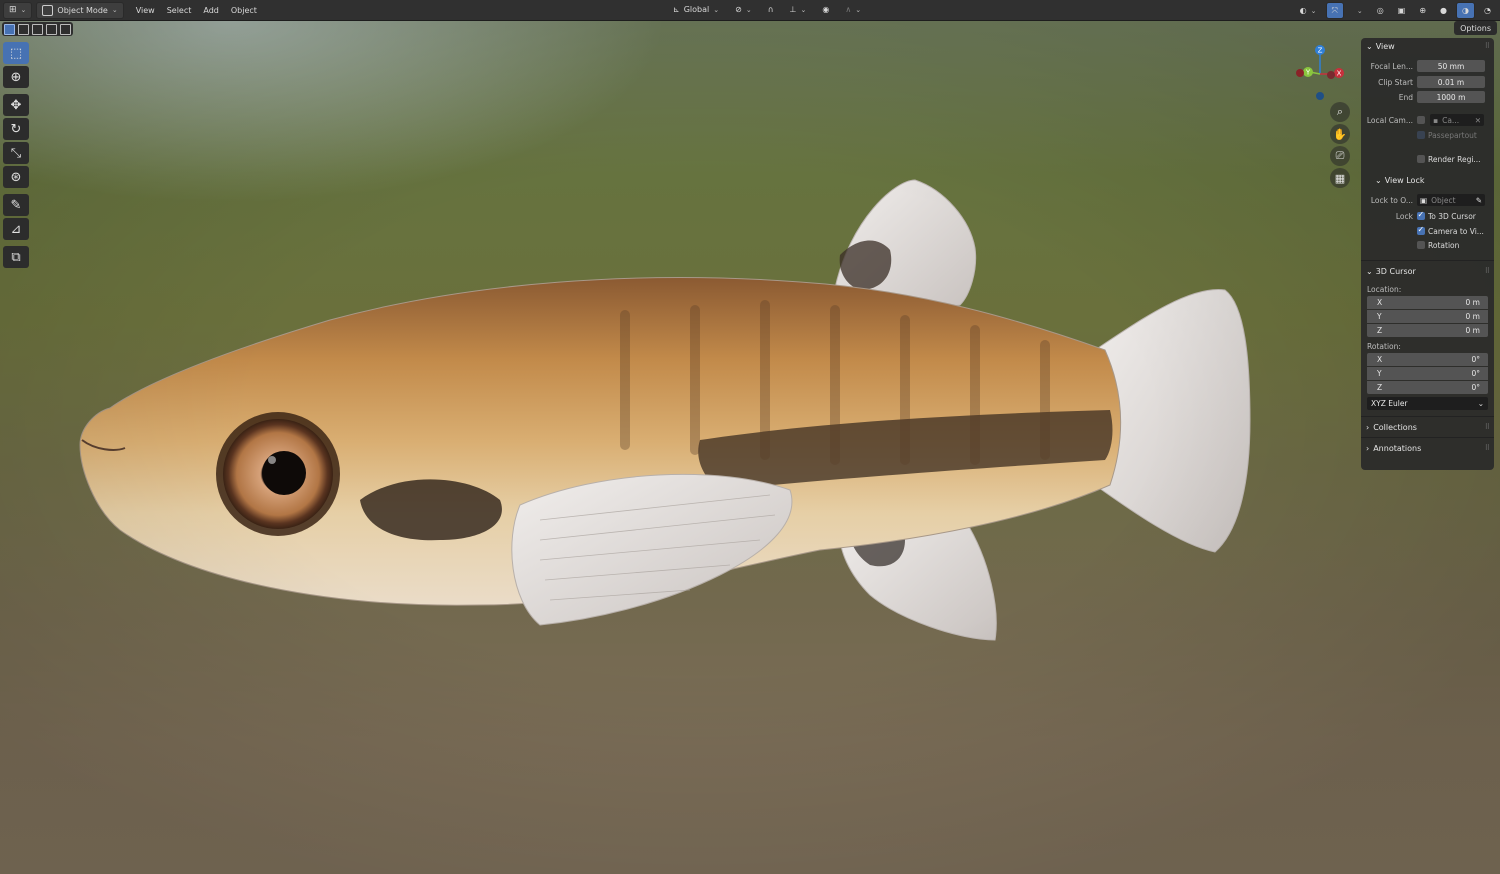 This screenshot has height=874, width=1500. Describe the element at coordinates (1427, 180) in the screenshot. I see `view-lock-subpanel-header: ⌄ View Lock` at that location.